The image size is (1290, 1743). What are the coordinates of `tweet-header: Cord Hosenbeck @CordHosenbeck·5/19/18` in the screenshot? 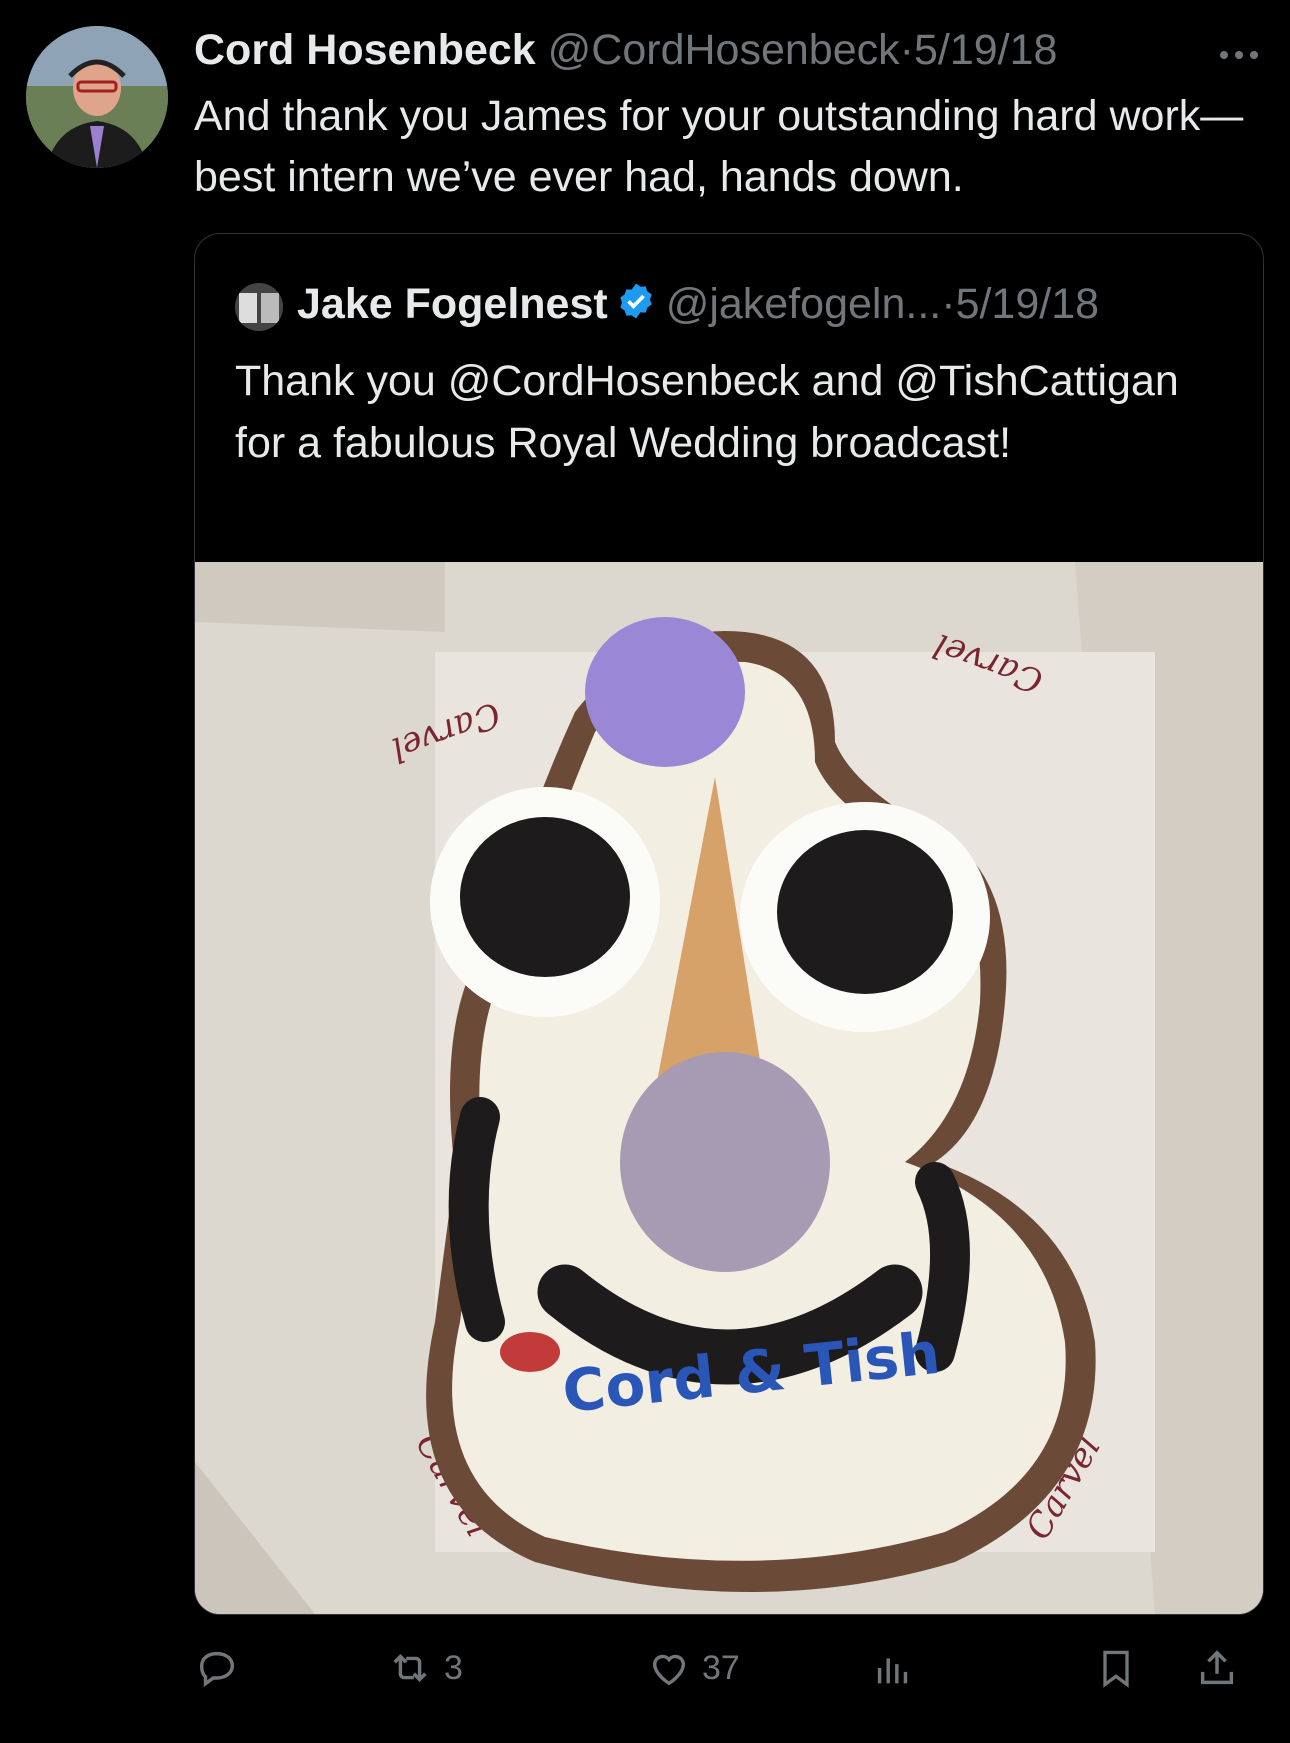 It's located at (727, 50).